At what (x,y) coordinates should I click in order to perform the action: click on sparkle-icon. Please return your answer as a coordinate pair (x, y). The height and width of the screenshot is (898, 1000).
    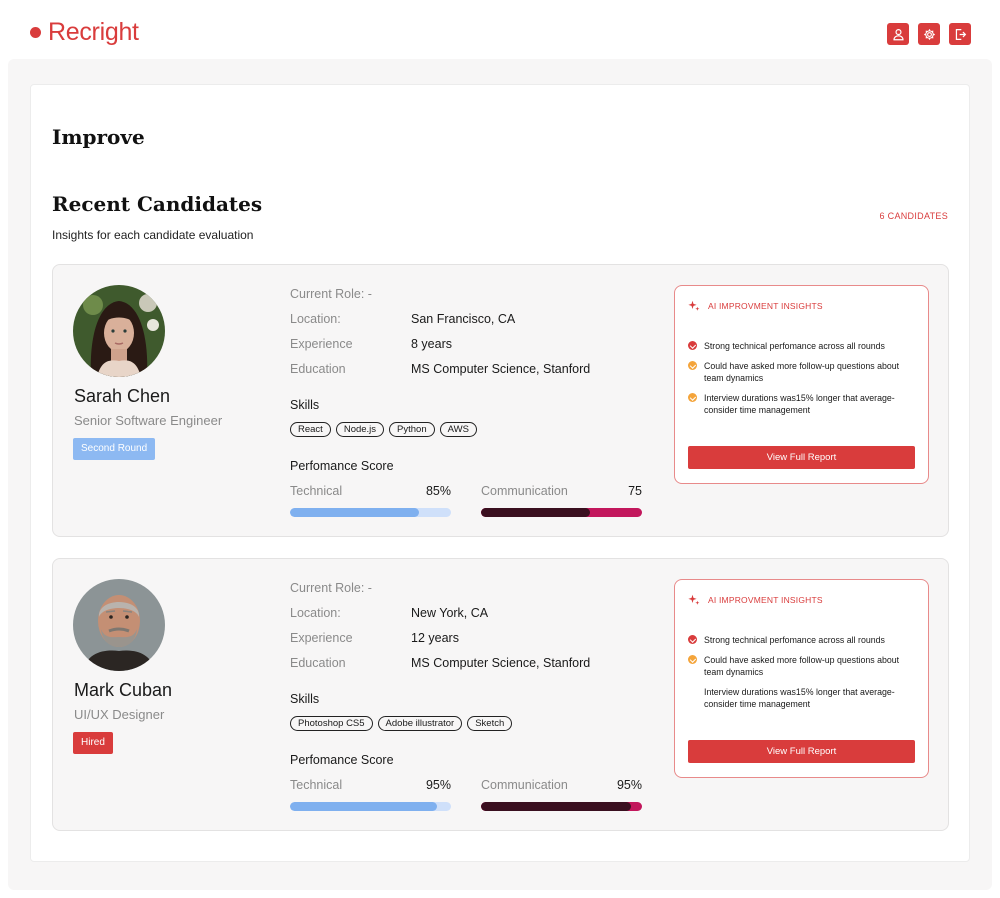
    Looking at the image, I should click on (694, 599).